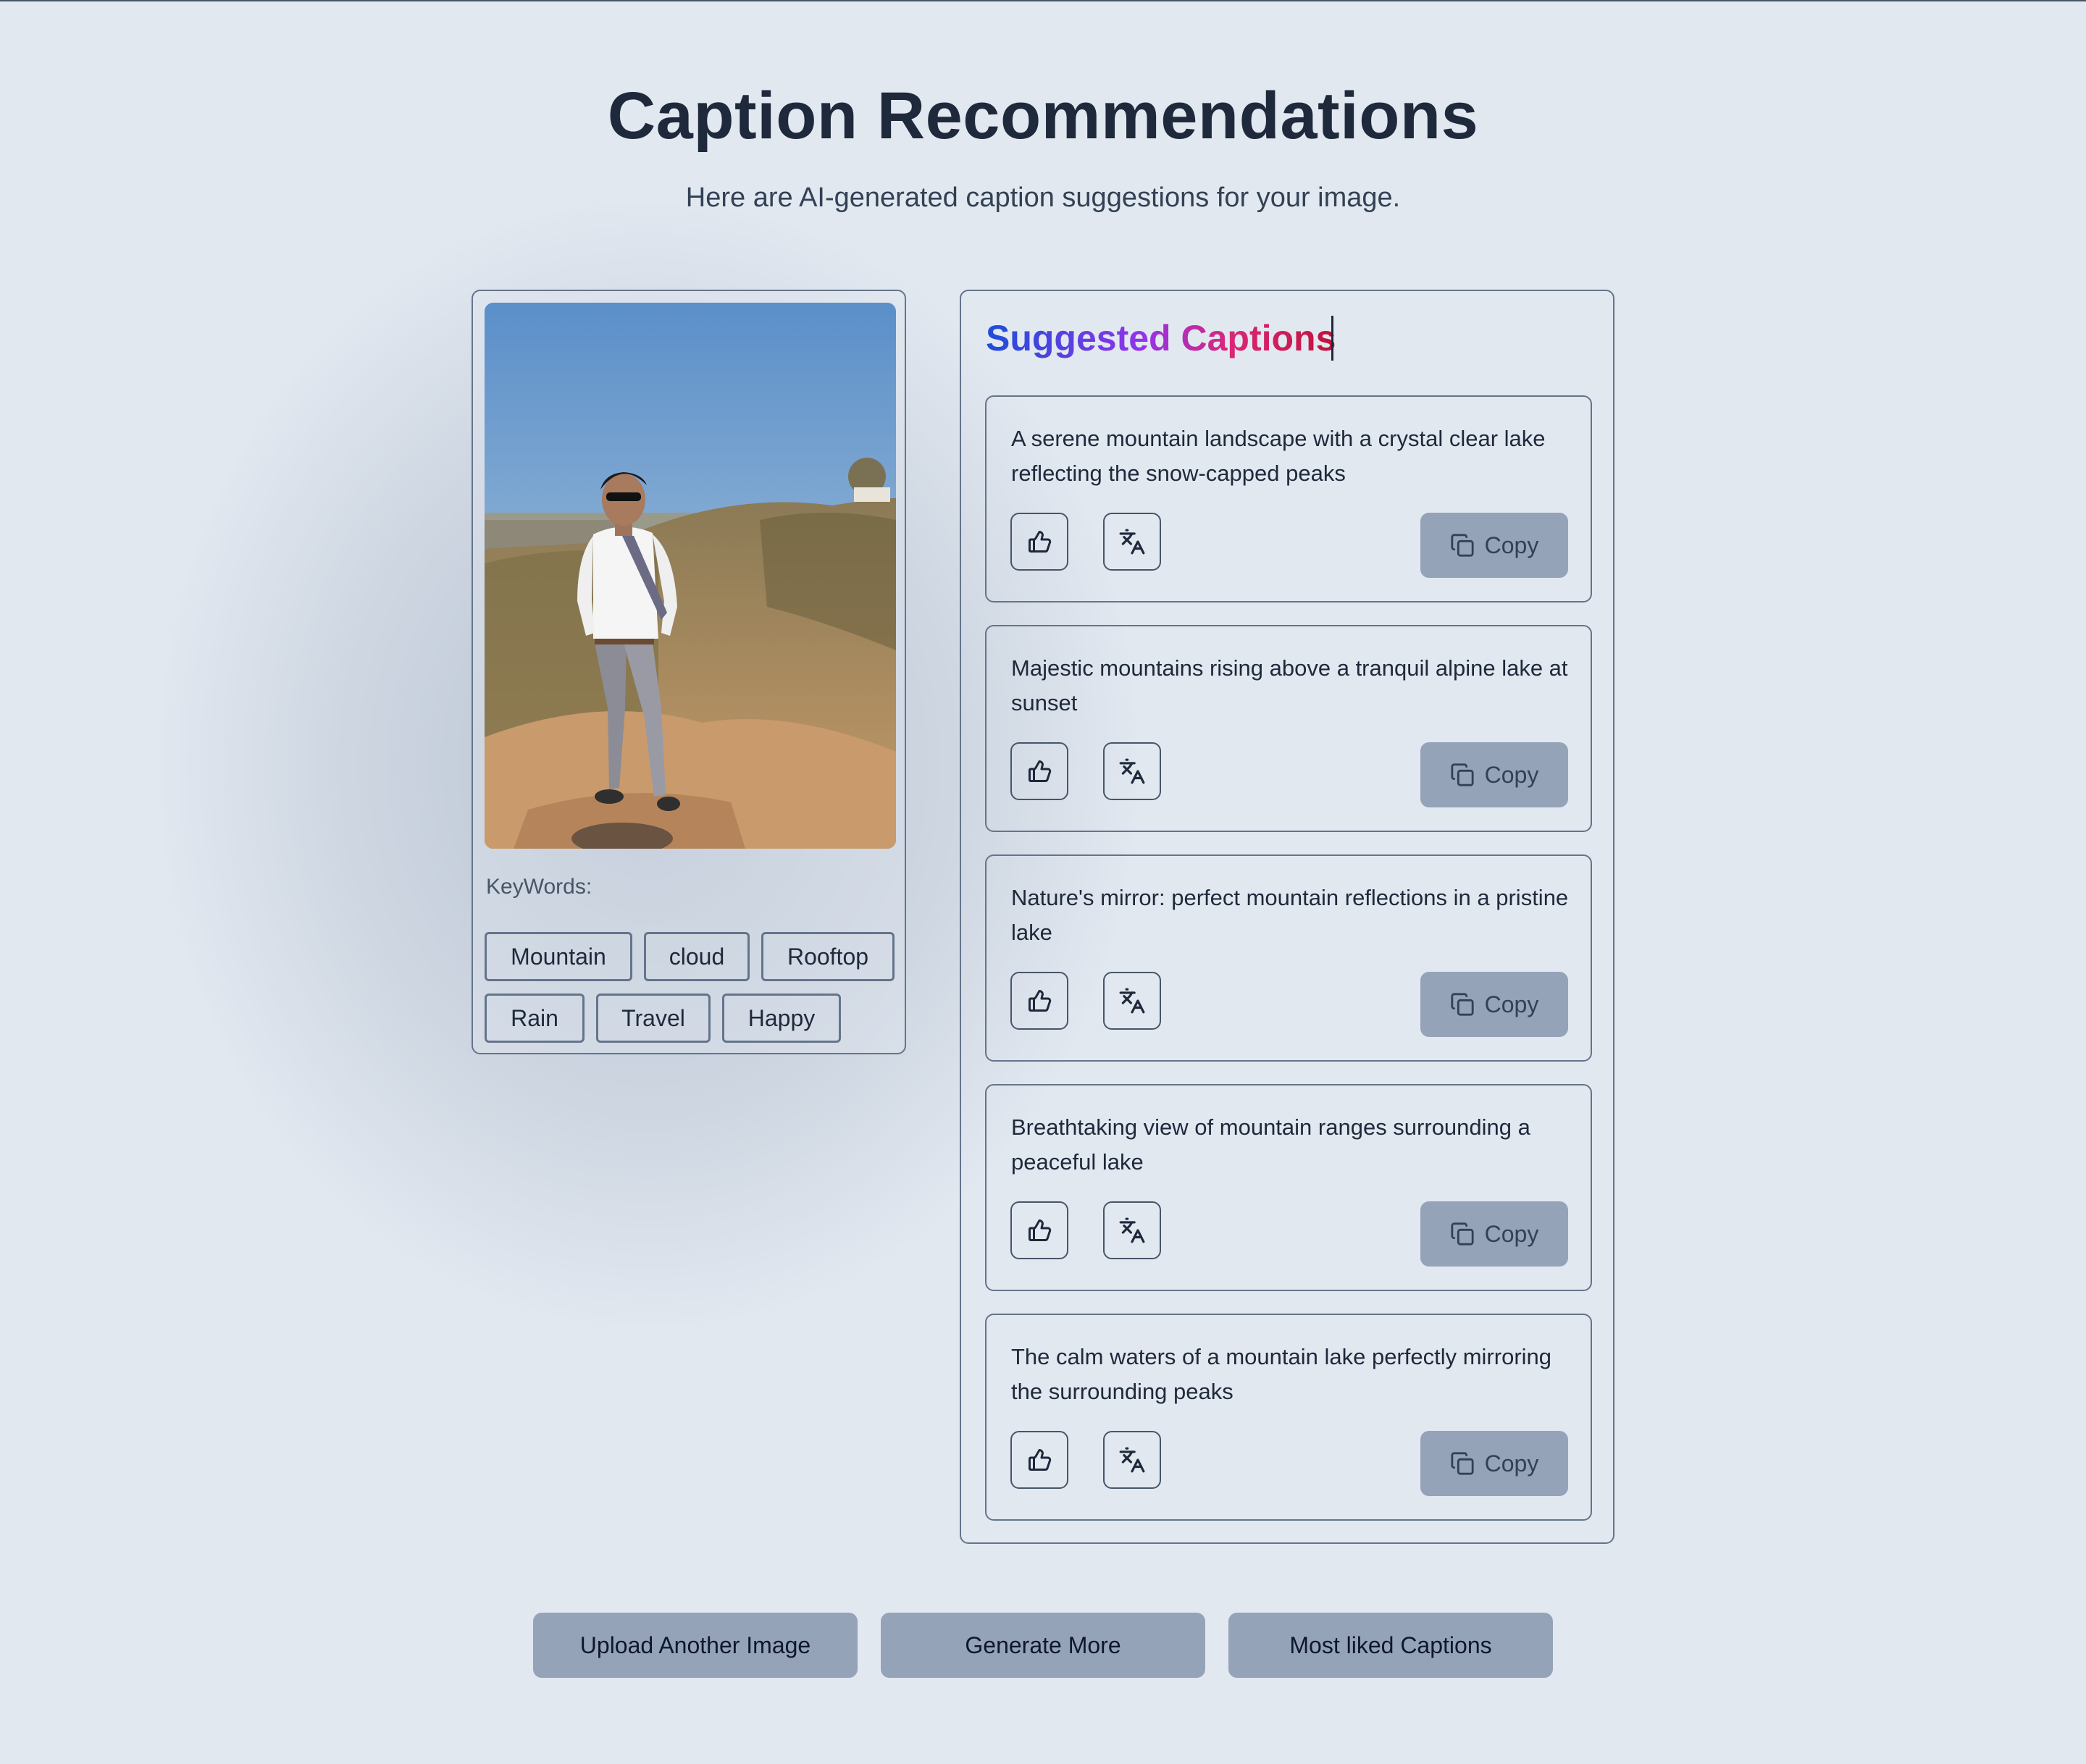 The width and height of the screenshot is (2086, 1764). I want to click on keyword-chip-cloud: cloud, so click(697, 956).